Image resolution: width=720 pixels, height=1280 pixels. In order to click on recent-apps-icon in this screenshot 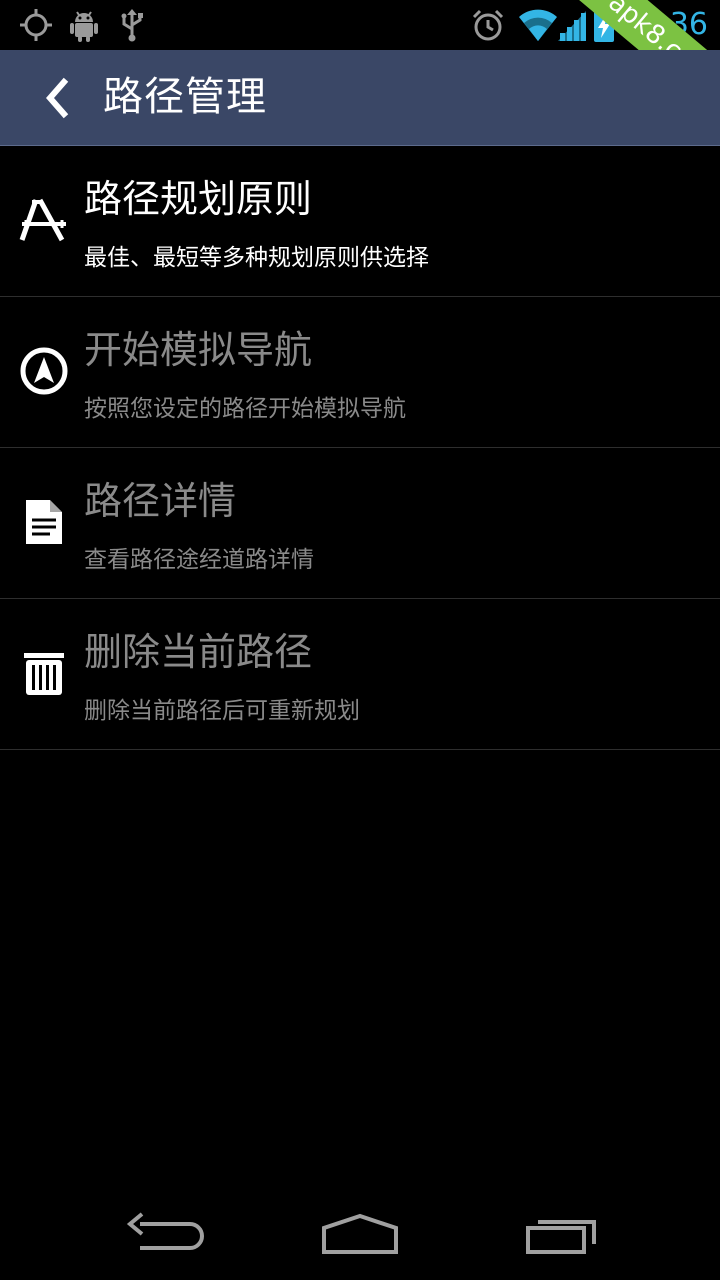, I will do `click(564, 1236)`.